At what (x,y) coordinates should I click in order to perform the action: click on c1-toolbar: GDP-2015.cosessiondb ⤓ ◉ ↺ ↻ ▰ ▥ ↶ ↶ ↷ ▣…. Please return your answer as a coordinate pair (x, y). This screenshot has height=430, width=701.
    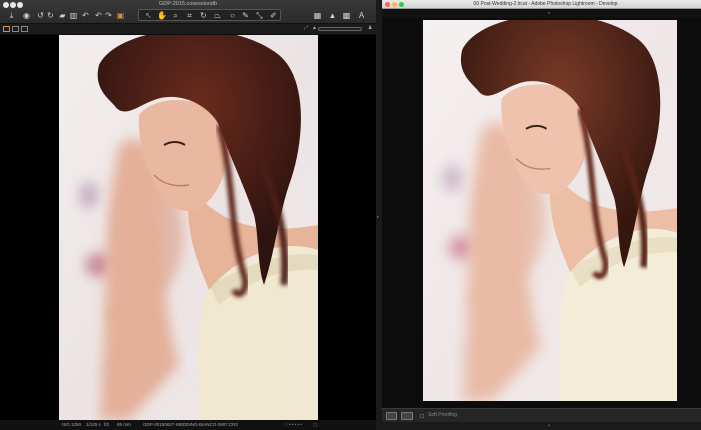
    Looking at the image, I should click on (188, 12).